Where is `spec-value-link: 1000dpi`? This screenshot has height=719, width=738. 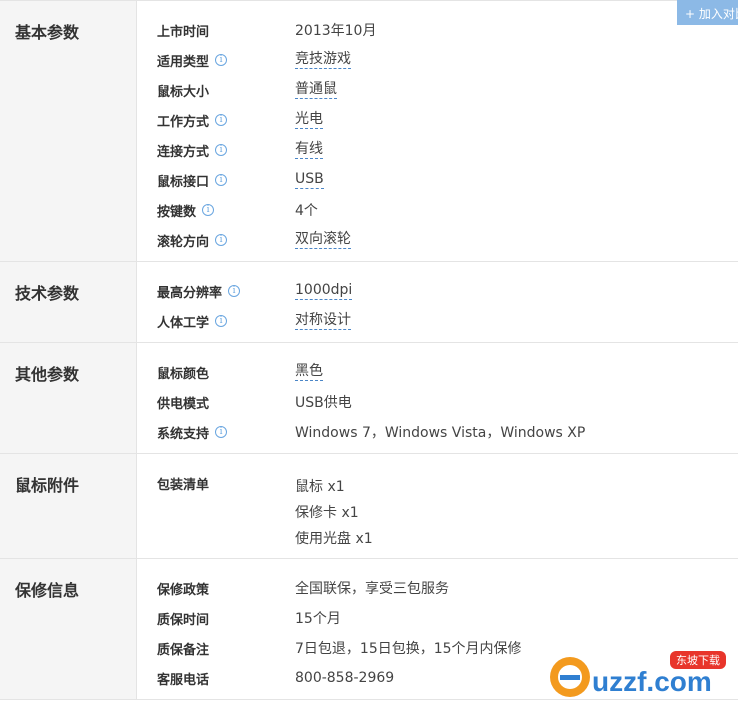 spec-value-link: 1000dpi is located at coordinates (324, 291).